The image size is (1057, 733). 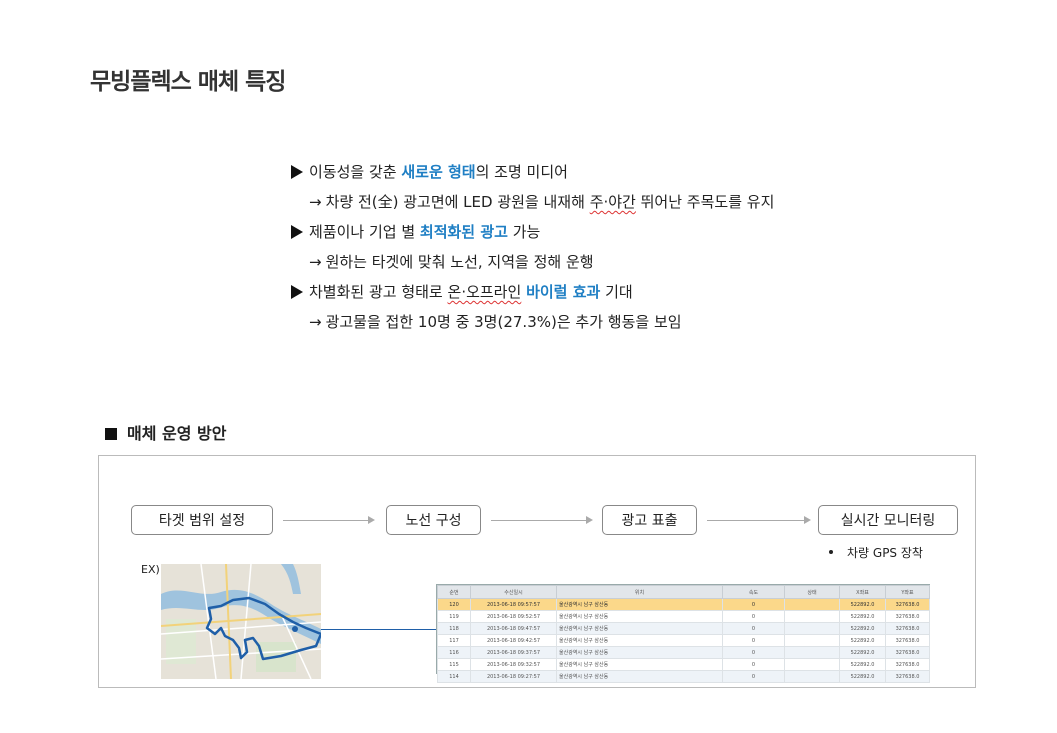 What do you see at coordinates (705, 202) in the screenshot?
I see `detail-text: 뛰어난 주목도를 유지` at bounding box center [705, 202].